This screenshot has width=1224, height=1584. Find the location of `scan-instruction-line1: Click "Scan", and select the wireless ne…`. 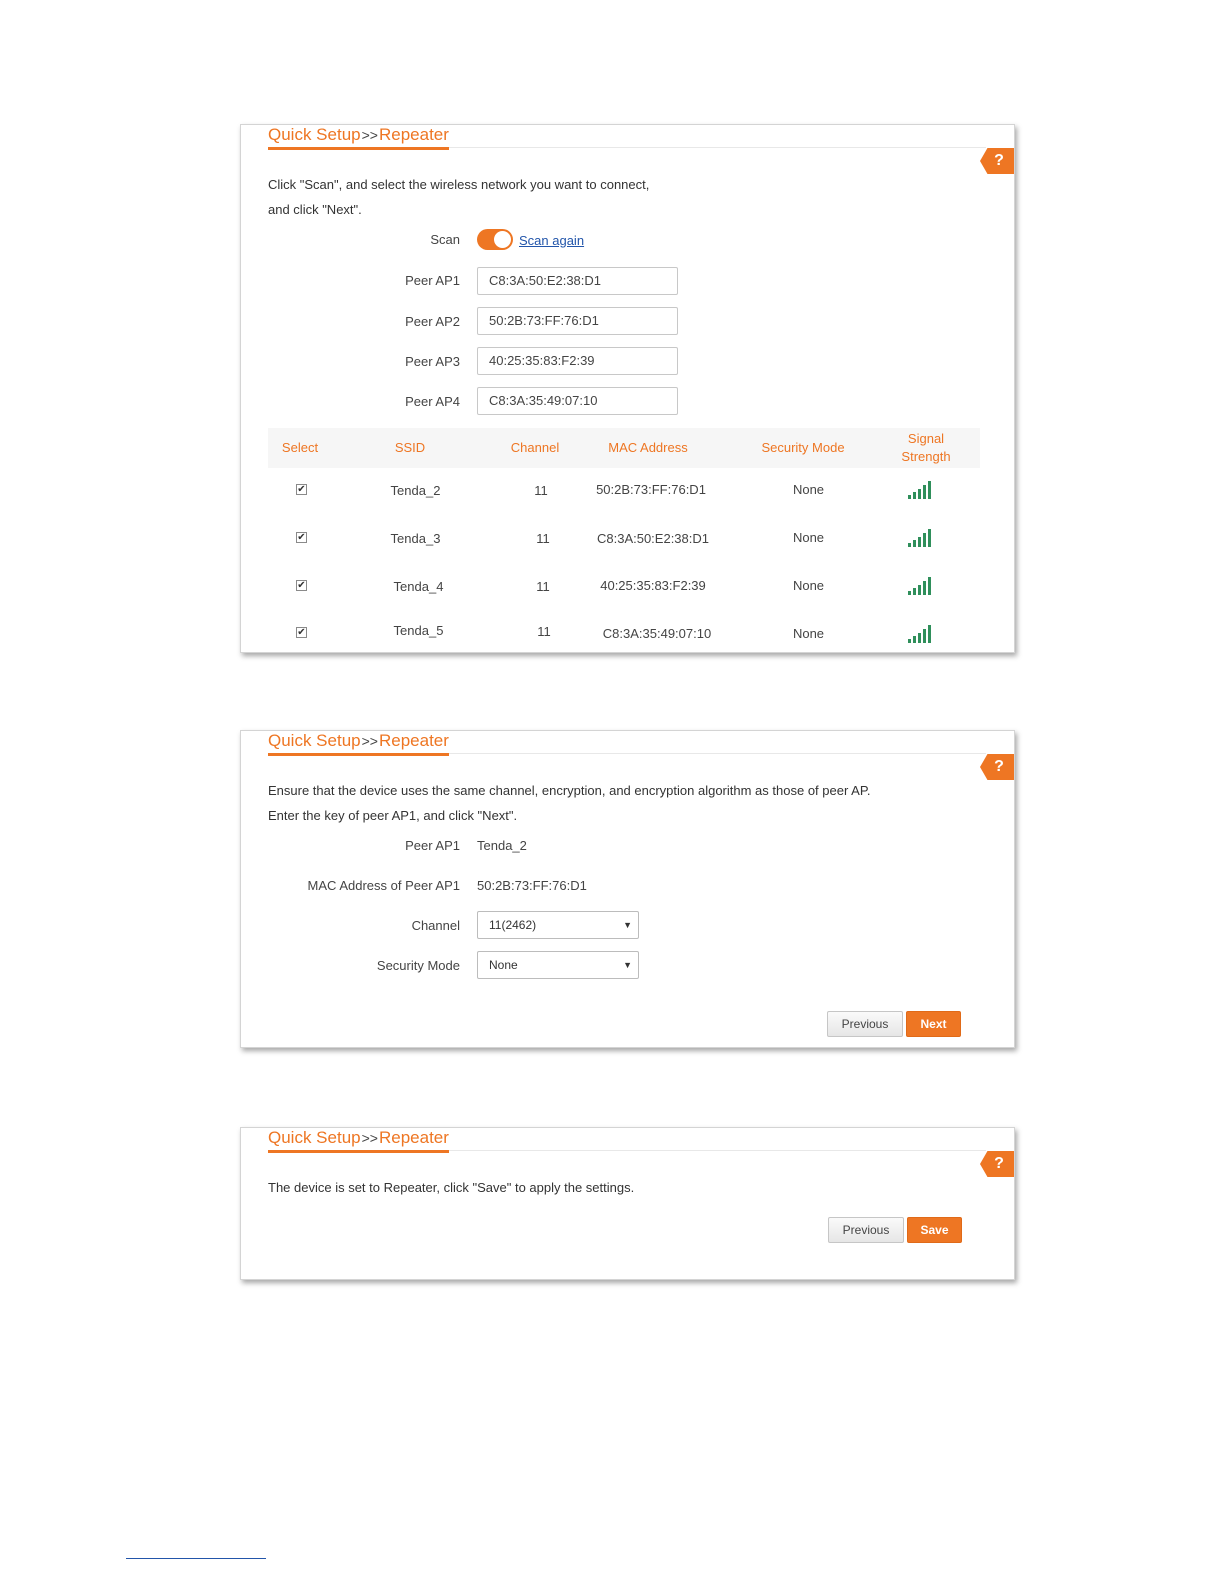

scan-instruction-line1: Click "Scan", and select the wireless ne… is located at coordinates (459, 184).